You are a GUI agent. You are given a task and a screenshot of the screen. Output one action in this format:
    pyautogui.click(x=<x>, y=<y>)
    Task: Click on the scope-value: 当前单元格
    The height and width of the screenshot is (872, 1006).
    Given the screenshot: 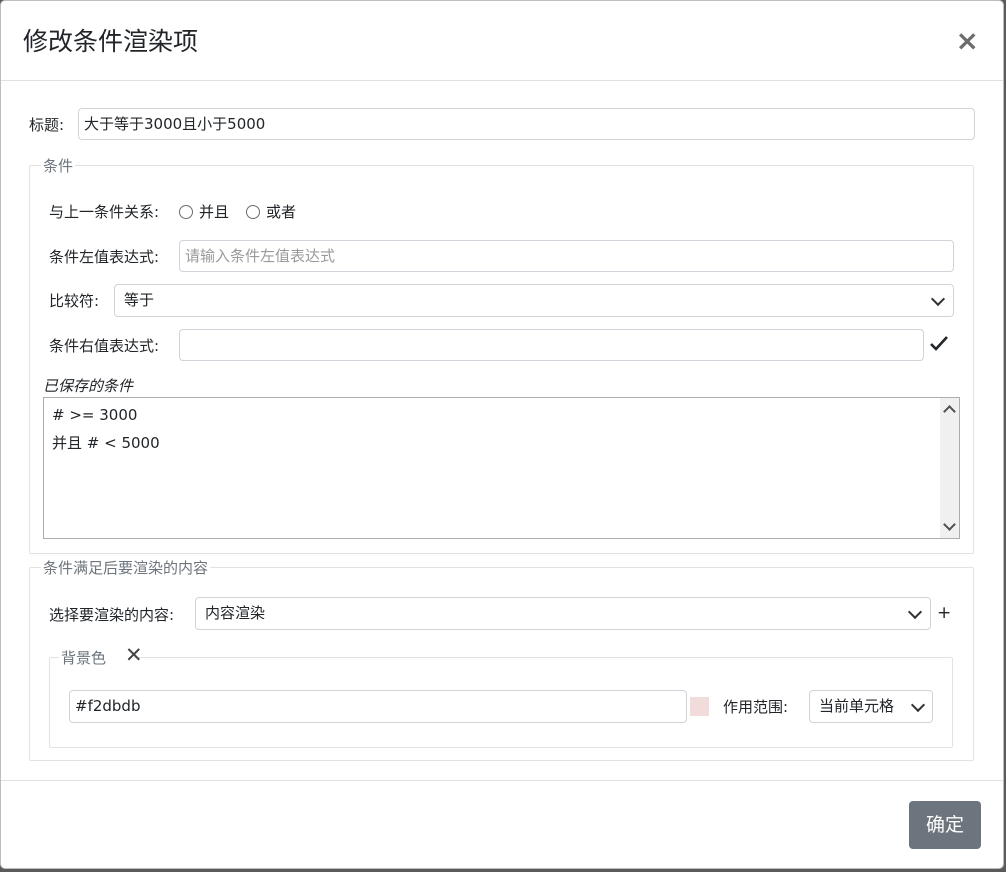 What is the action you would take?
    pyautogui.click(x=857, y=706)
    